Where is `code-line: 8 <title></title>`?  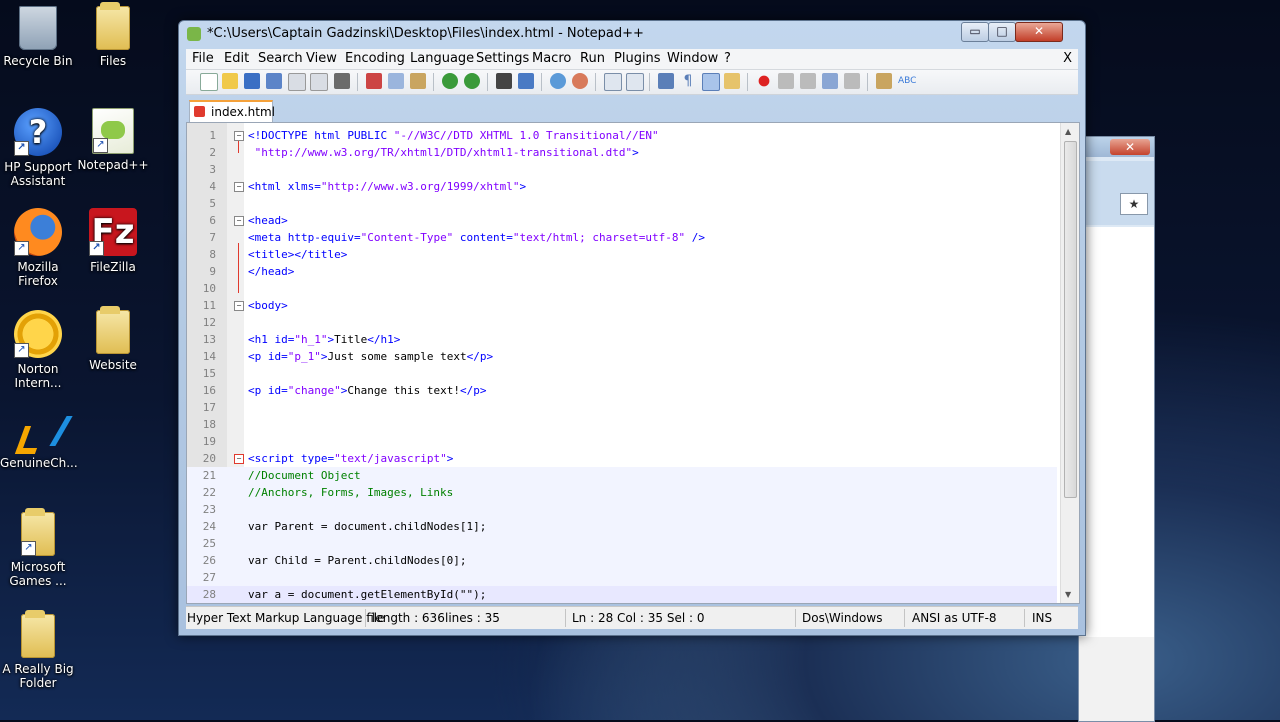 code-line: 8 <title></title> is located at coordinates (622, 254).